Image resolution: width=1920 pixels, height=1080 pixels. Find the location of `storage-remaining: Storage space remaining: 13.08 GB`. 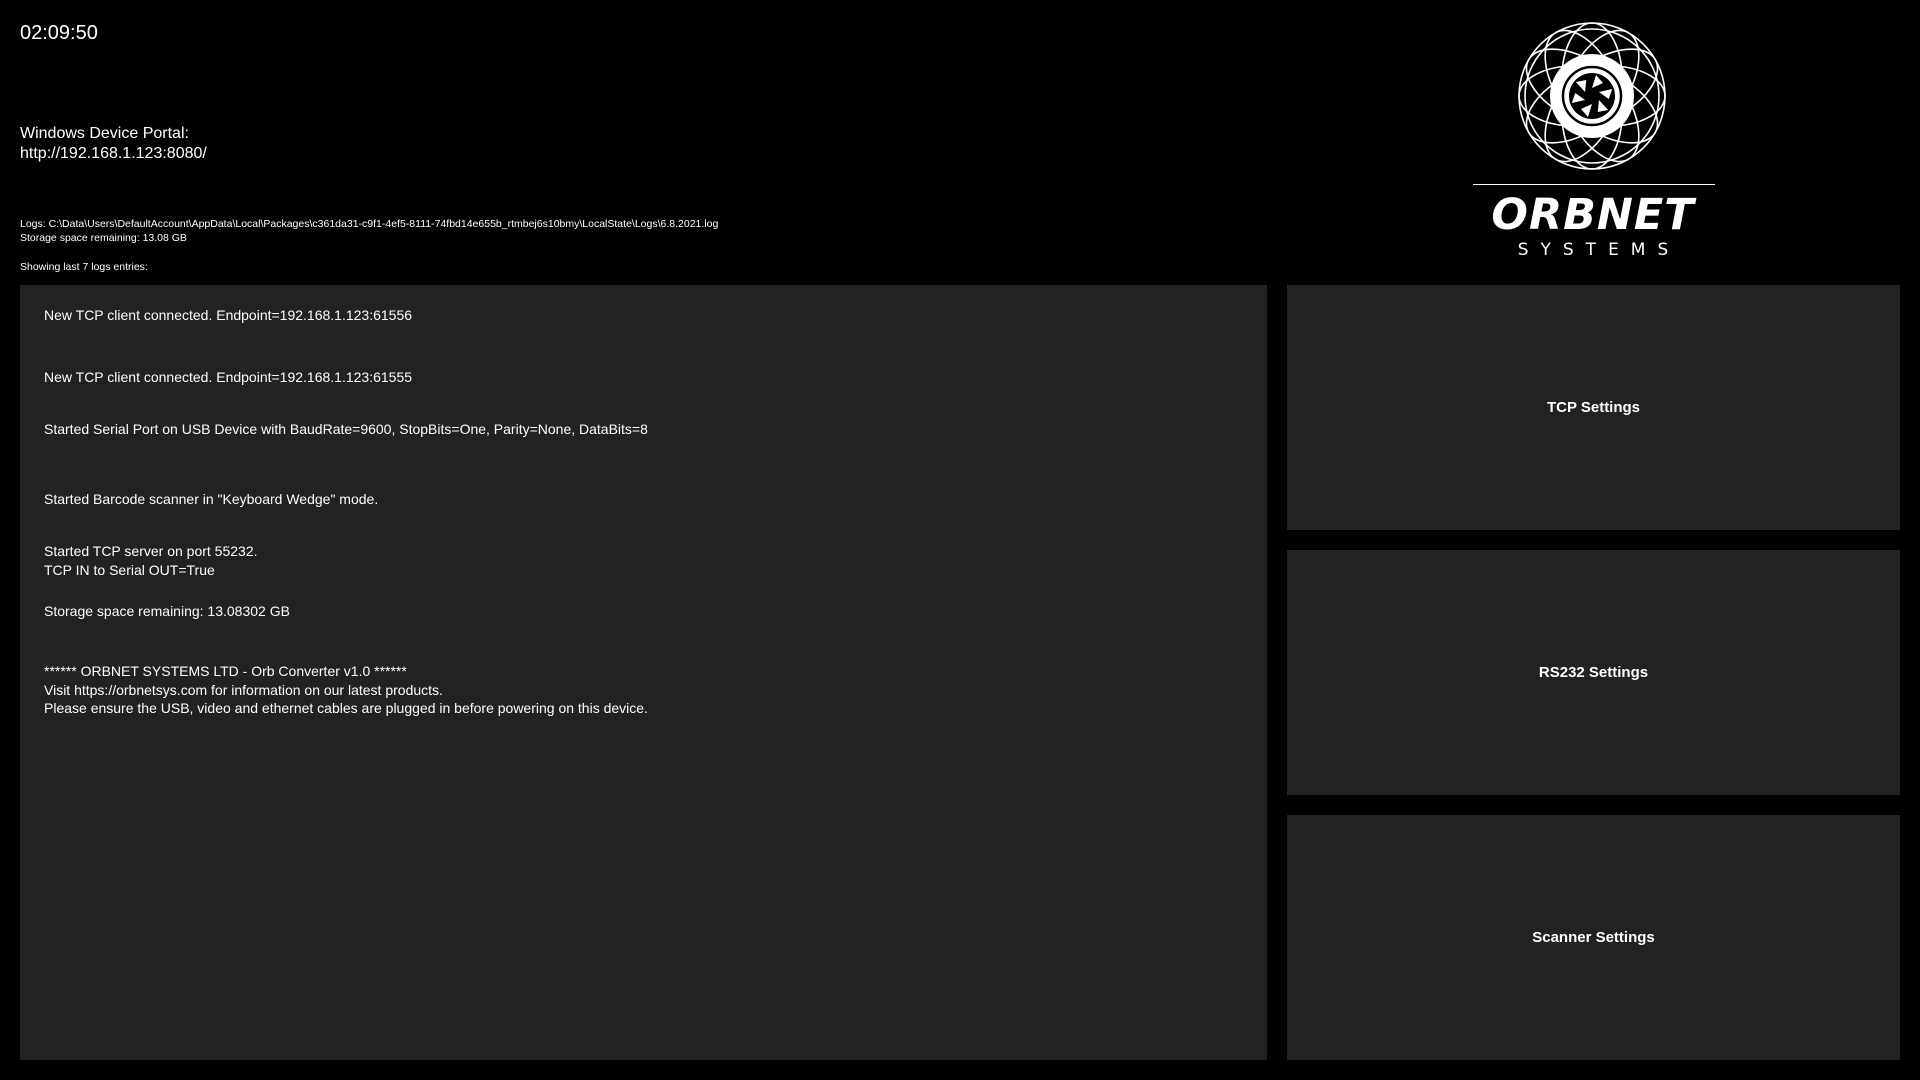

storage-remaining: Storage space remaining: 13.08 GB is located at coordinates (103, 238).